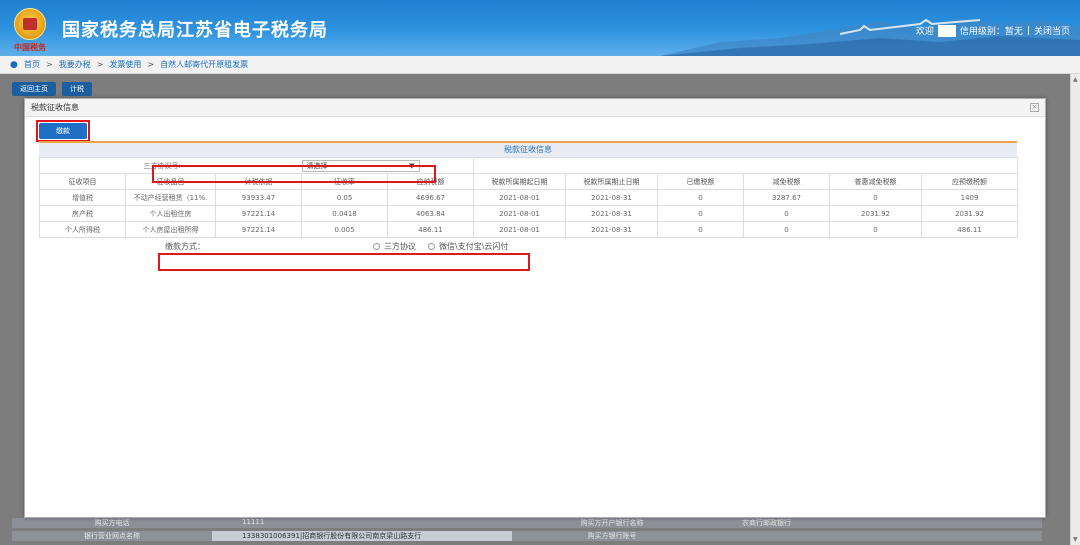 This screenshot has width=1080, height=545. Describe the element at coordinates (474, 246) in the screenshot. I see `pay-option-label: 微信\支付宝\云闪付` at that location.